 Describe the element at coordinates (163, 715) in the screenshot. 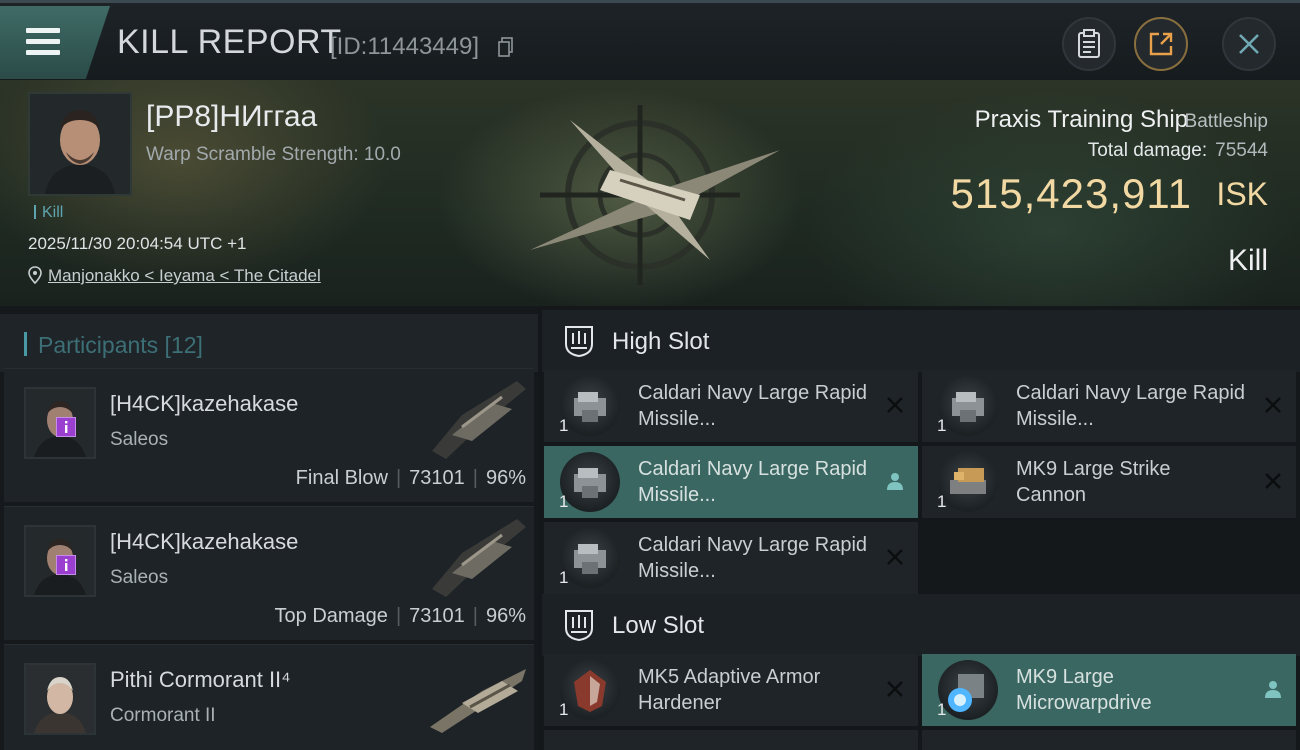

I see `participant-ship: Cormorant II` at that location.